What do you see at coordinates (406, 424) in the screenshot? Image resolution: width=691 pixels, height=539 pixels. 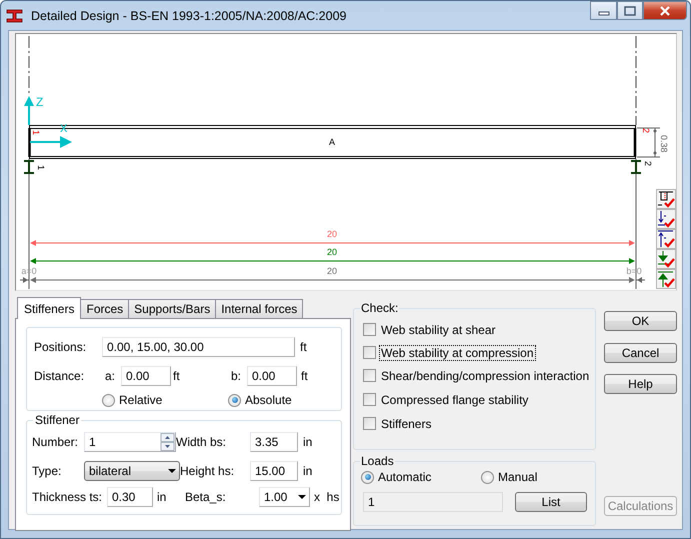 I see `checkbox-label: Stiffeners` at bounding box center [406, 424].